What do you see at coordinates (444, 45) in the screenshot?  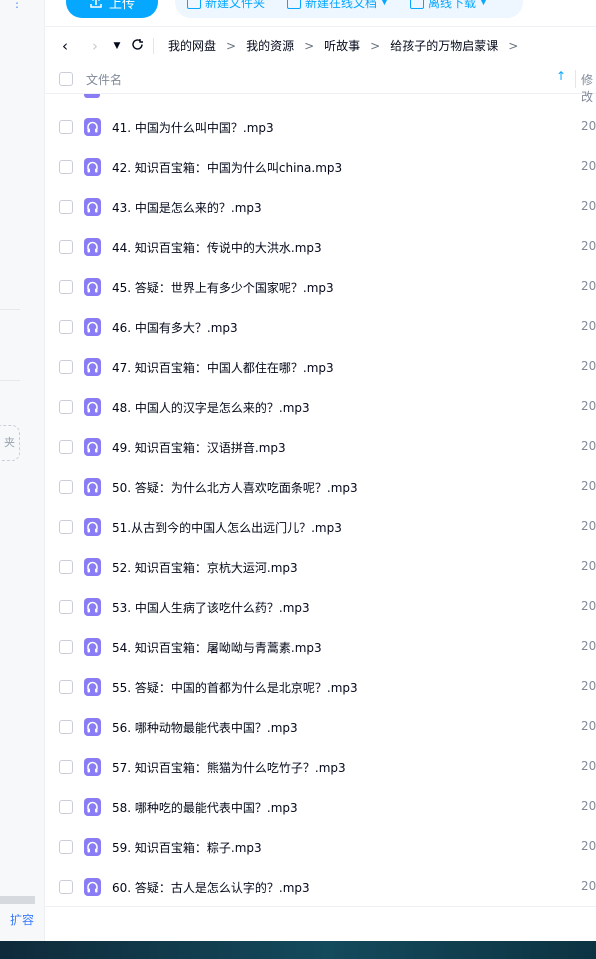 I see `breadcrumb-item: 给孩子的万物启蒙课` at bounding box center [444, 45].